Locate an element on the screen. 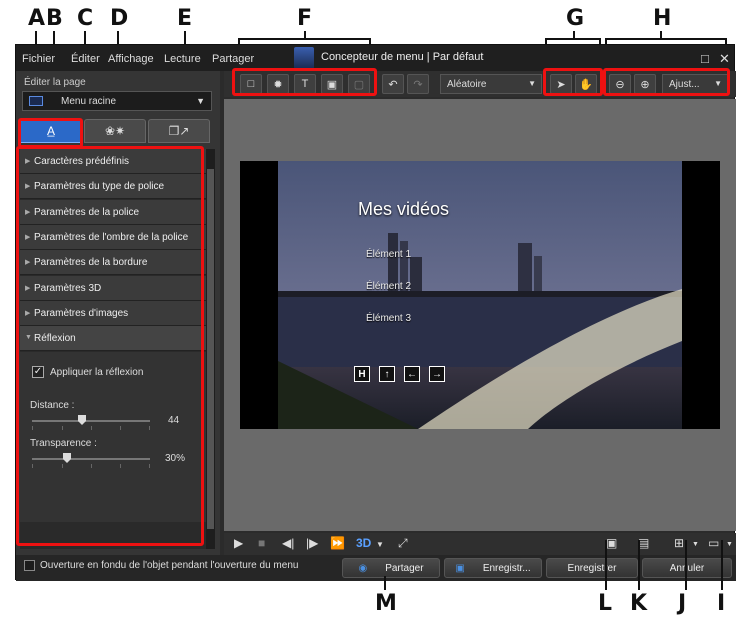  undo-icon: ↶ is located at coordinates (393, 84).